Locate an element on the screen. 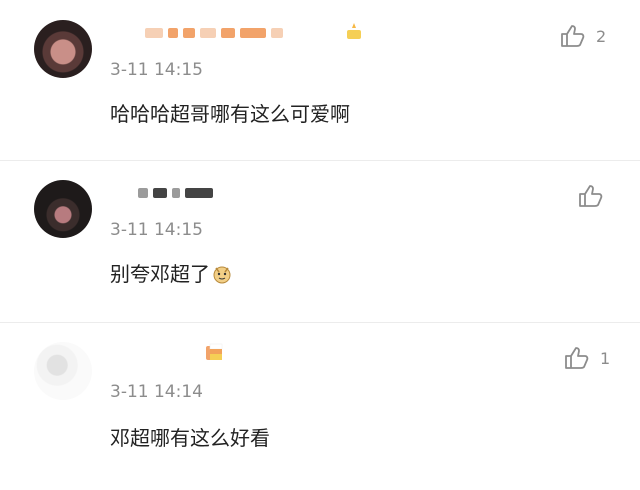 This screenshot has height=490, width=640. like-count: 1 is located at coordinates (605, 358).